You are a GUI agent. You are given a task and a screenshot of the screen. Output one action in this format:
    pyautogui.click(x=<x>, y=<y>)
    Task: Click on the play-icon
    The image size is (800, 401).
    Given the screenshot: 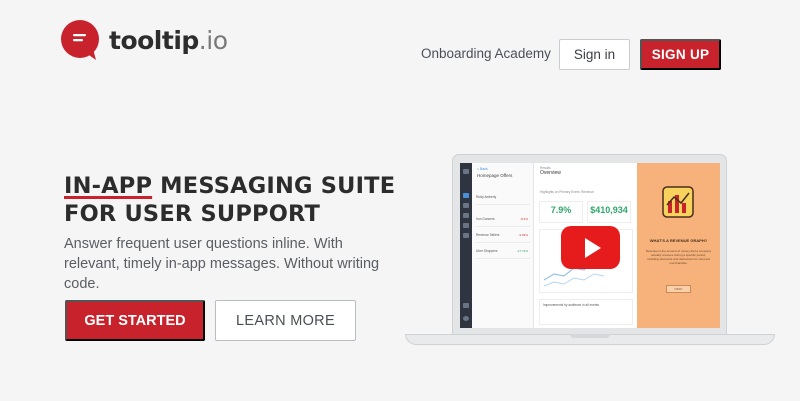 What is the action you would take?
    pyautogui.click(x=590, y=247)
    